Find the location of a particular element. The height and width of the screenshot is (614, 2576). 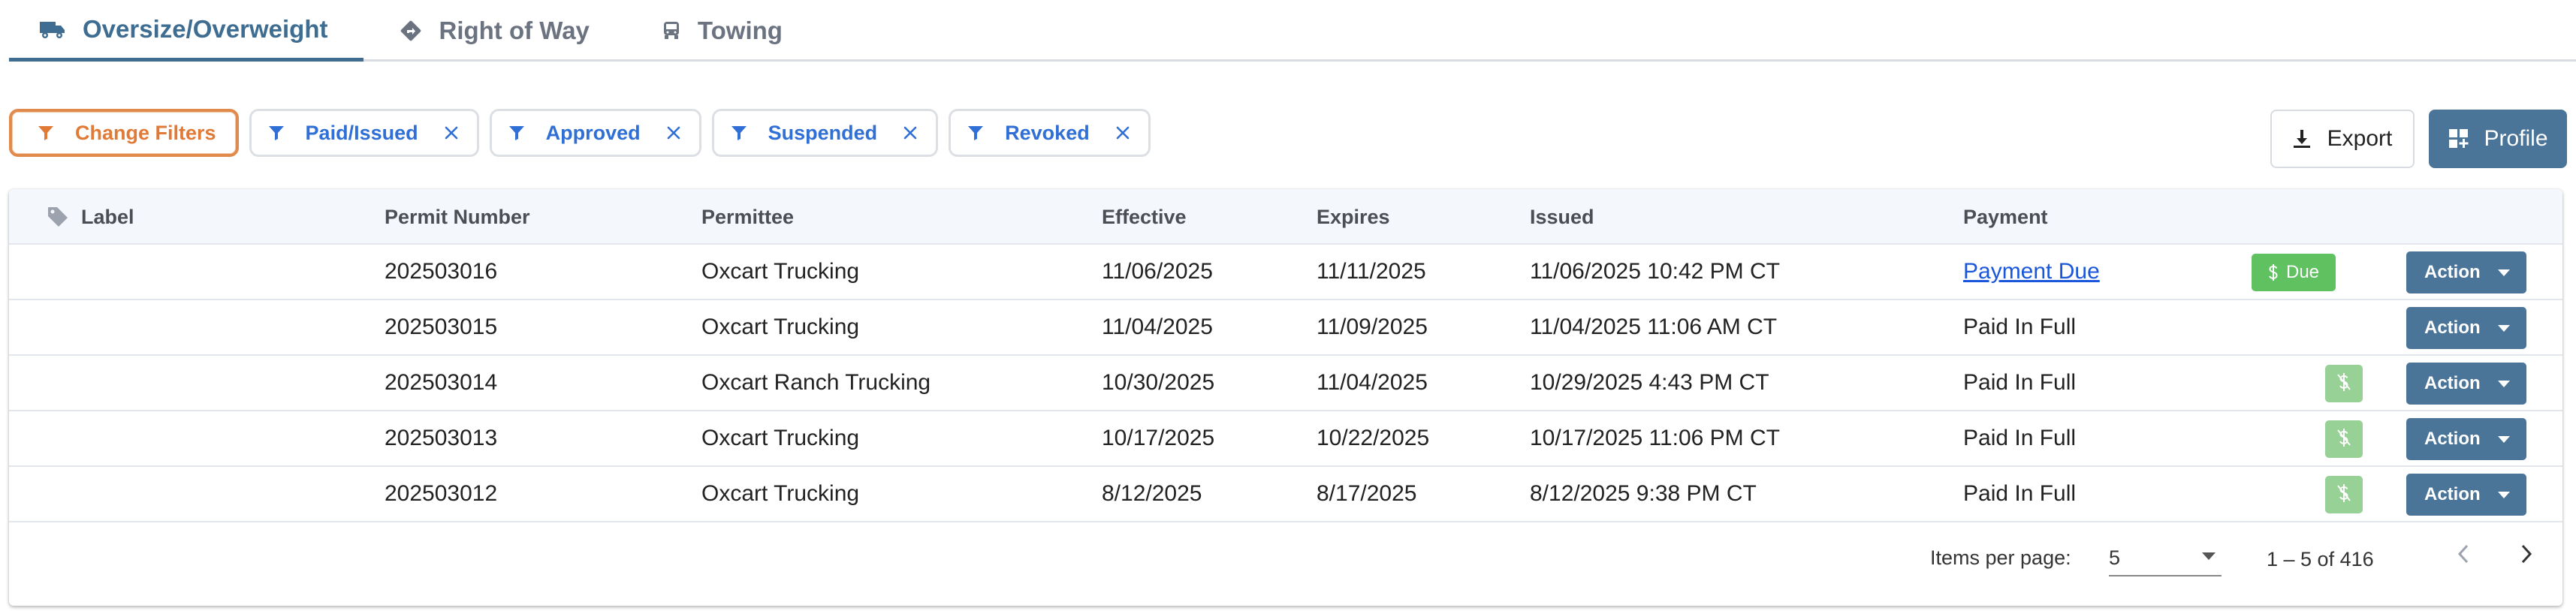

issued-datetime: 10/29/2025 4:43 PM CT is located at coordinates (1649, 382).